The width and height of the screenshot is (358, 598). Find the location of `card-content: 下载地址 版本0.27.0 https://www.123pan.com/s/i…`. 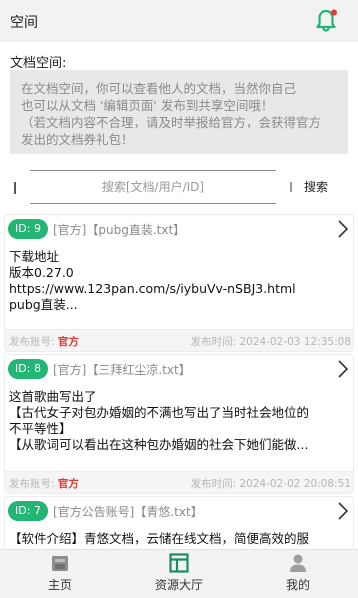

card-content: 下载地址 版本0.27.0 https://www.123pan.com/s/i… is located at coordinates (178, 281).